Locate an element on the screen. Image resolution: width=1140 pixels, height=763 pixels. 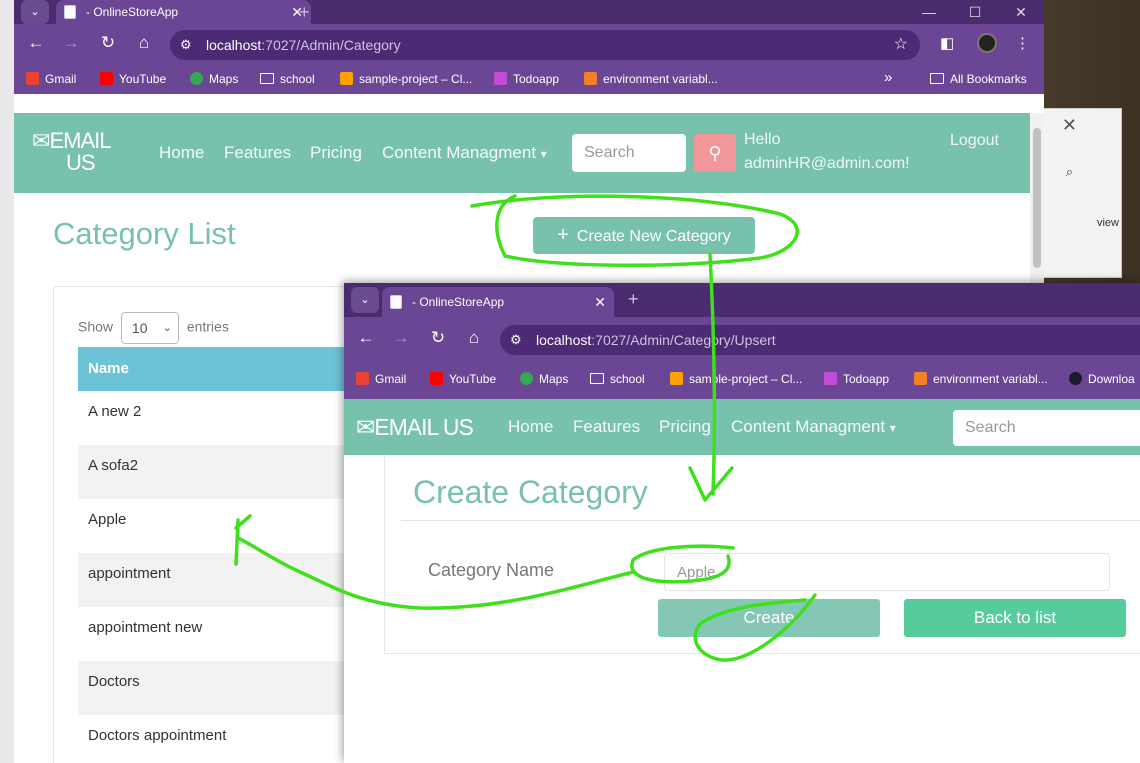
logout-link: Logout is located at coordinates (974, 141).